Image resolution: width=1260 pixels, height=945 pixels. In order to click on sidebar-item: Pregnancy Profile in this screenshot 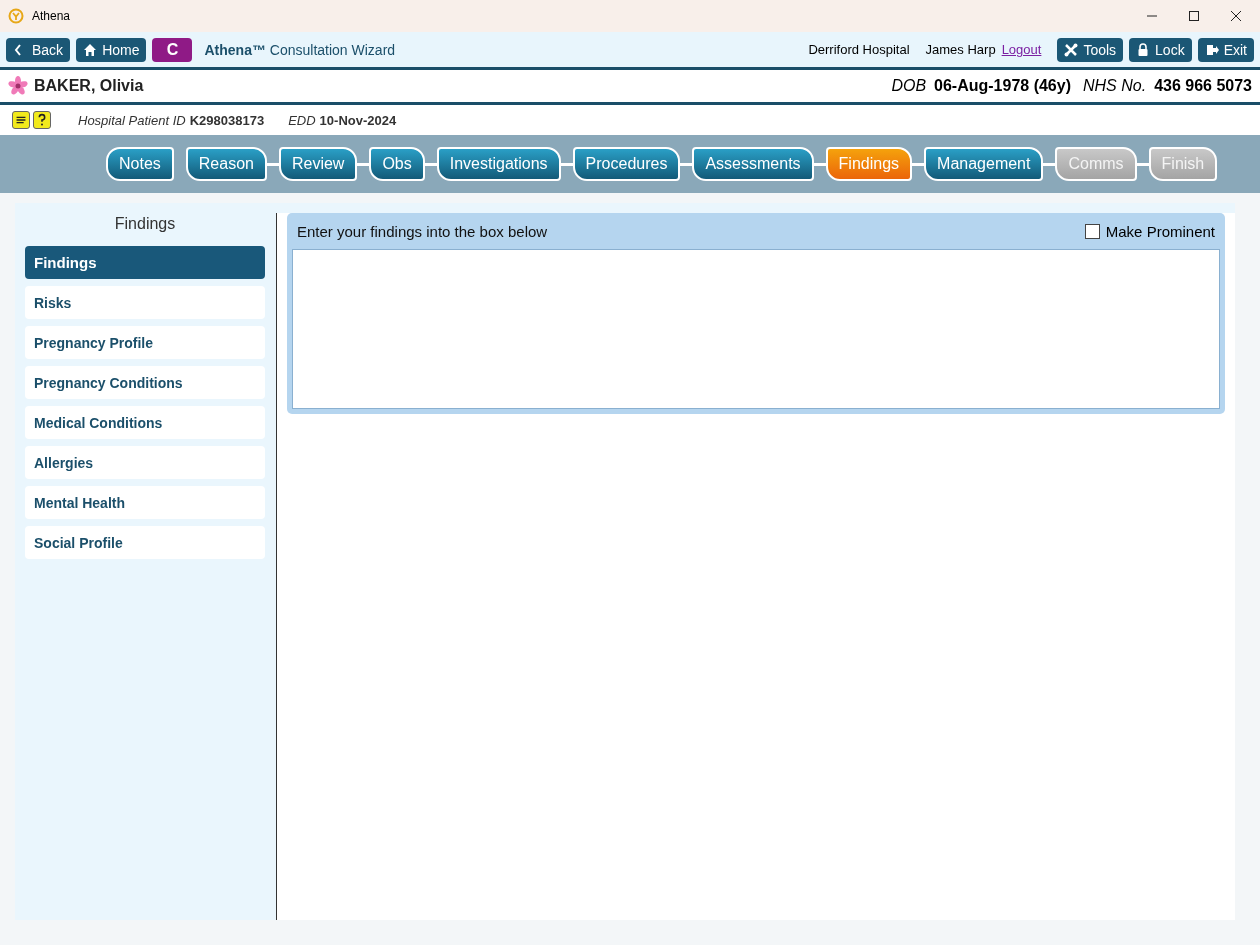, I will do `click(145, 342)`.